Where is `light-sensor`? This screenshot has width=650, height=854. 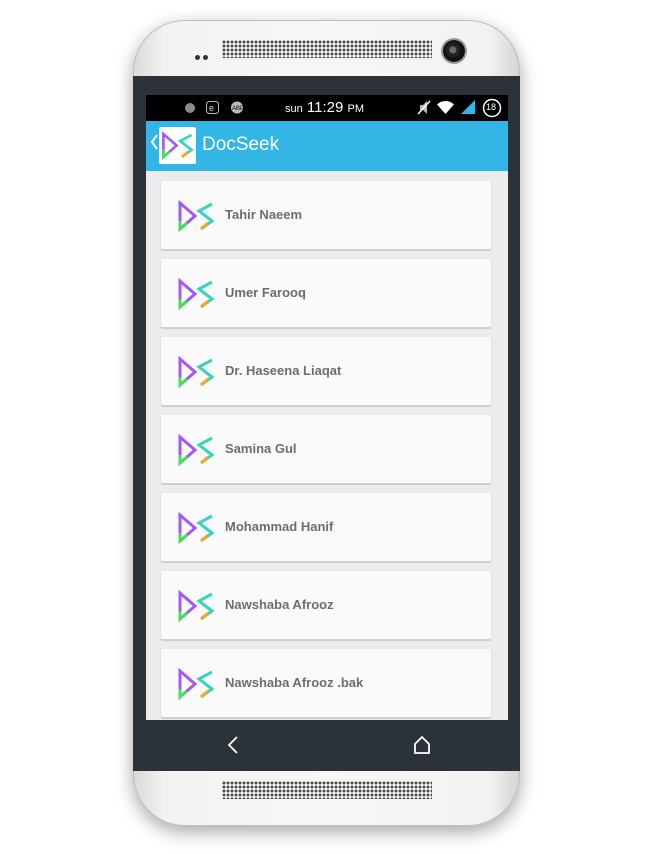 light-sensor is located at coordinates (205, 57).